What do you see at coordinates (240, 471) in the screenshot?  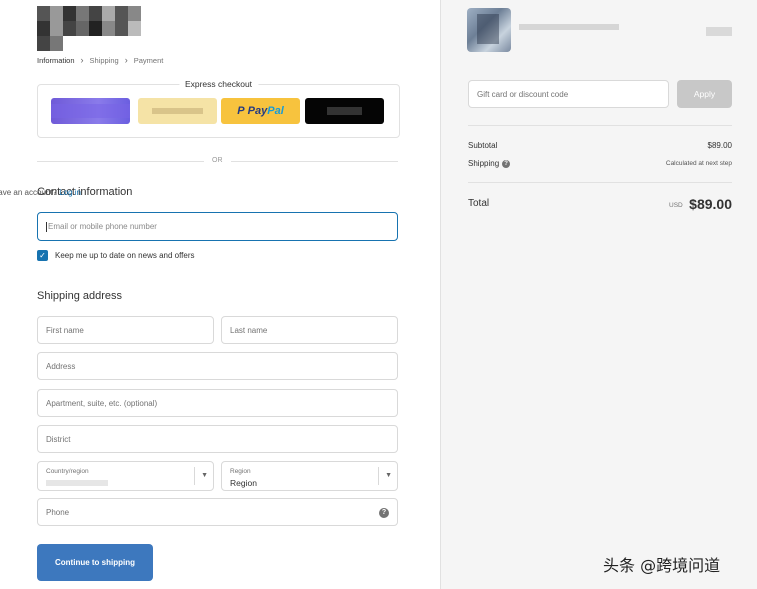 I see `region-label: Region` at bounding box center [240, 471].